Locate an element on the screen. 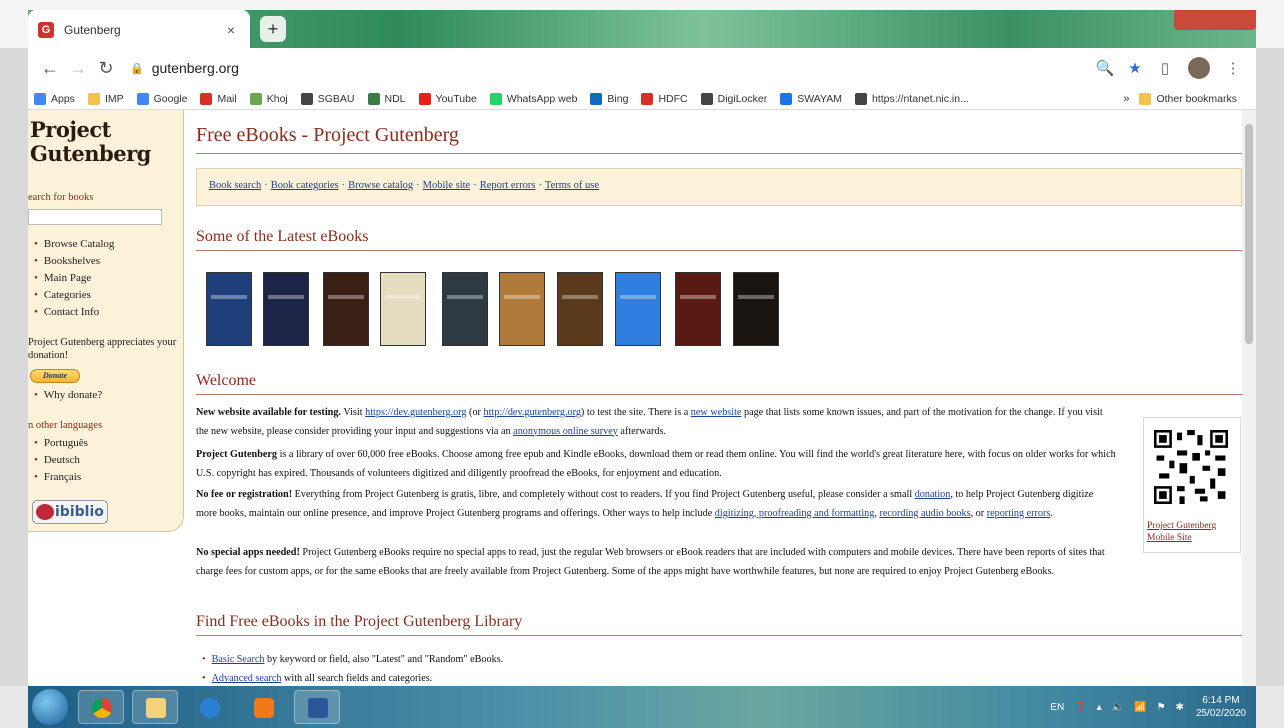  close-tab-icon: × is located at coordinates (231, 30).